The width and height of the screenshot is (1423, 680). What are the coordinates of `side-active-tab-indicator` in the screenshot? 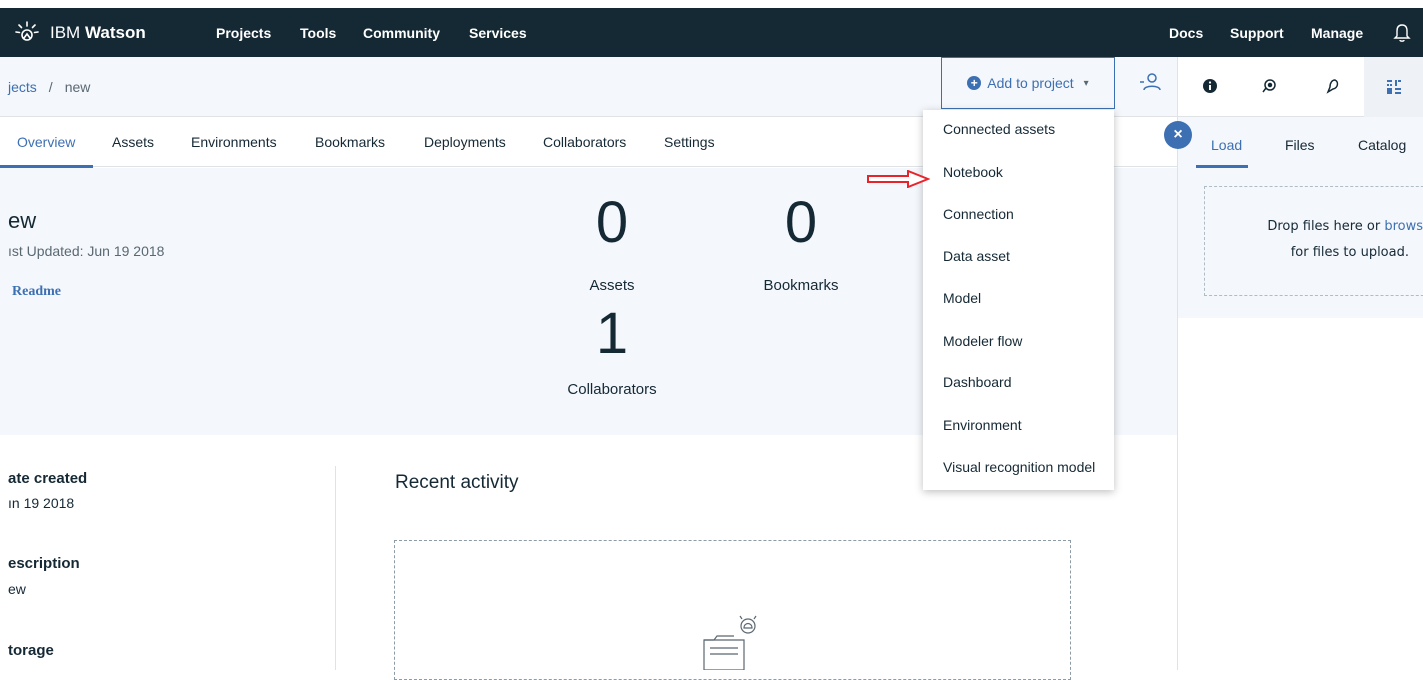 It's located at (1222, 166).